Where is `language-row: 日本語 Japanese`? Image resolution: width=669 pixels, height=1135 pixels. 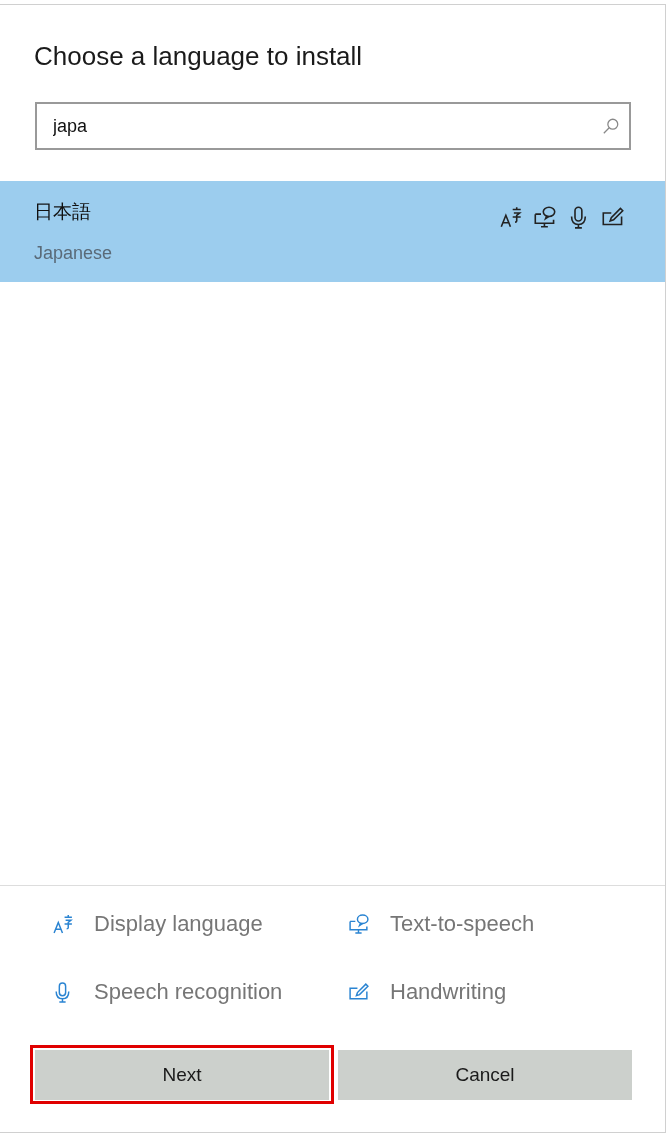 language-row: 日本語 Japanese is located at coordinates (332, 231).